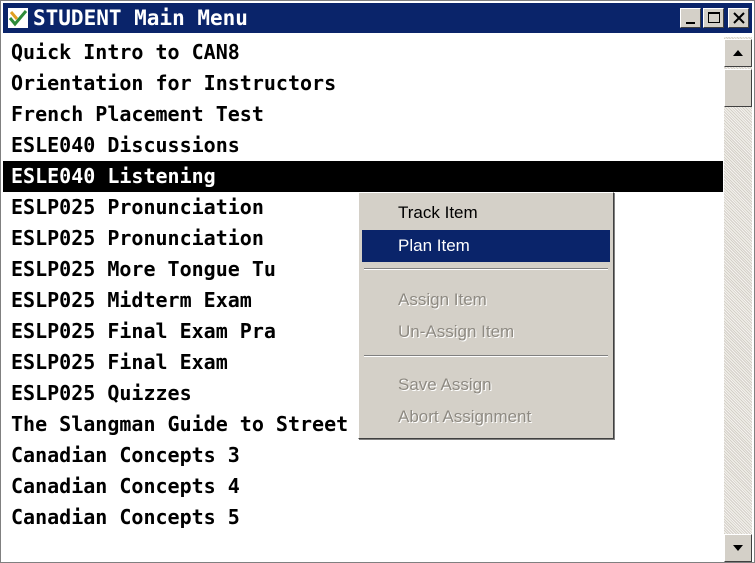 The width and height of the screenshot is (755, 563). I want to click on scroll-up-button, so click(738, 53).